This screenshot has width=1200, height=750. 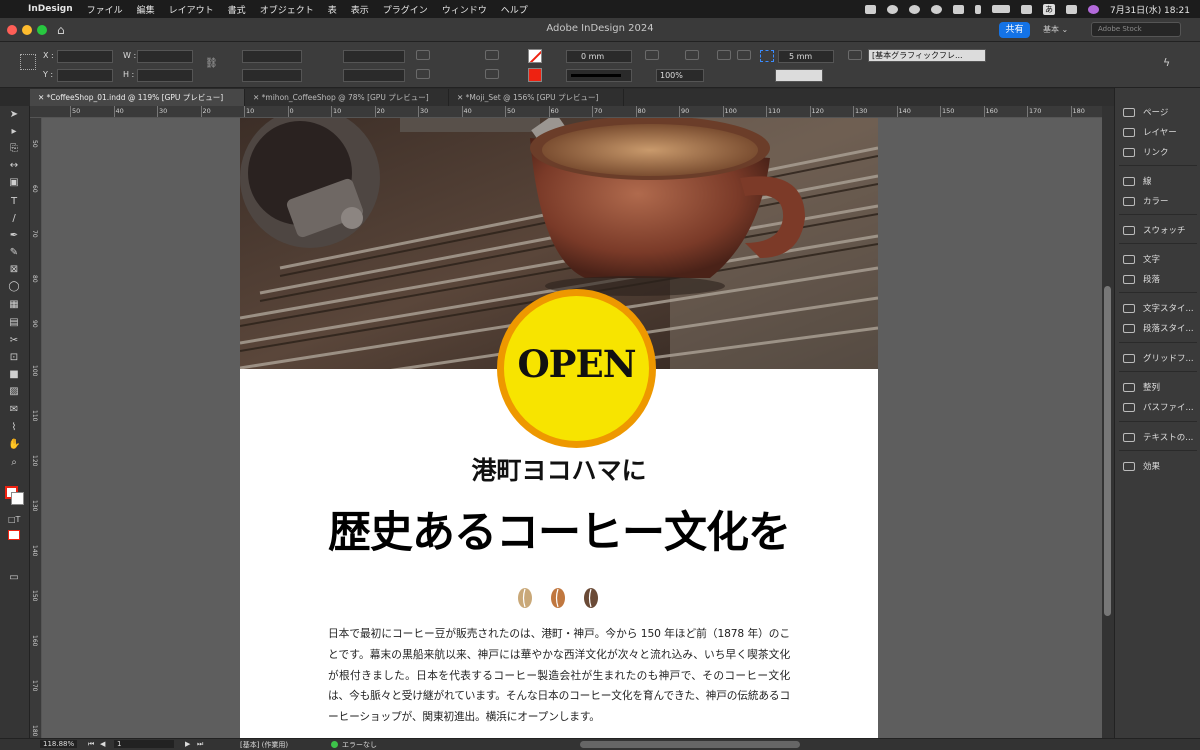 I want to click on sync-icon, so click(x=914, y=9).